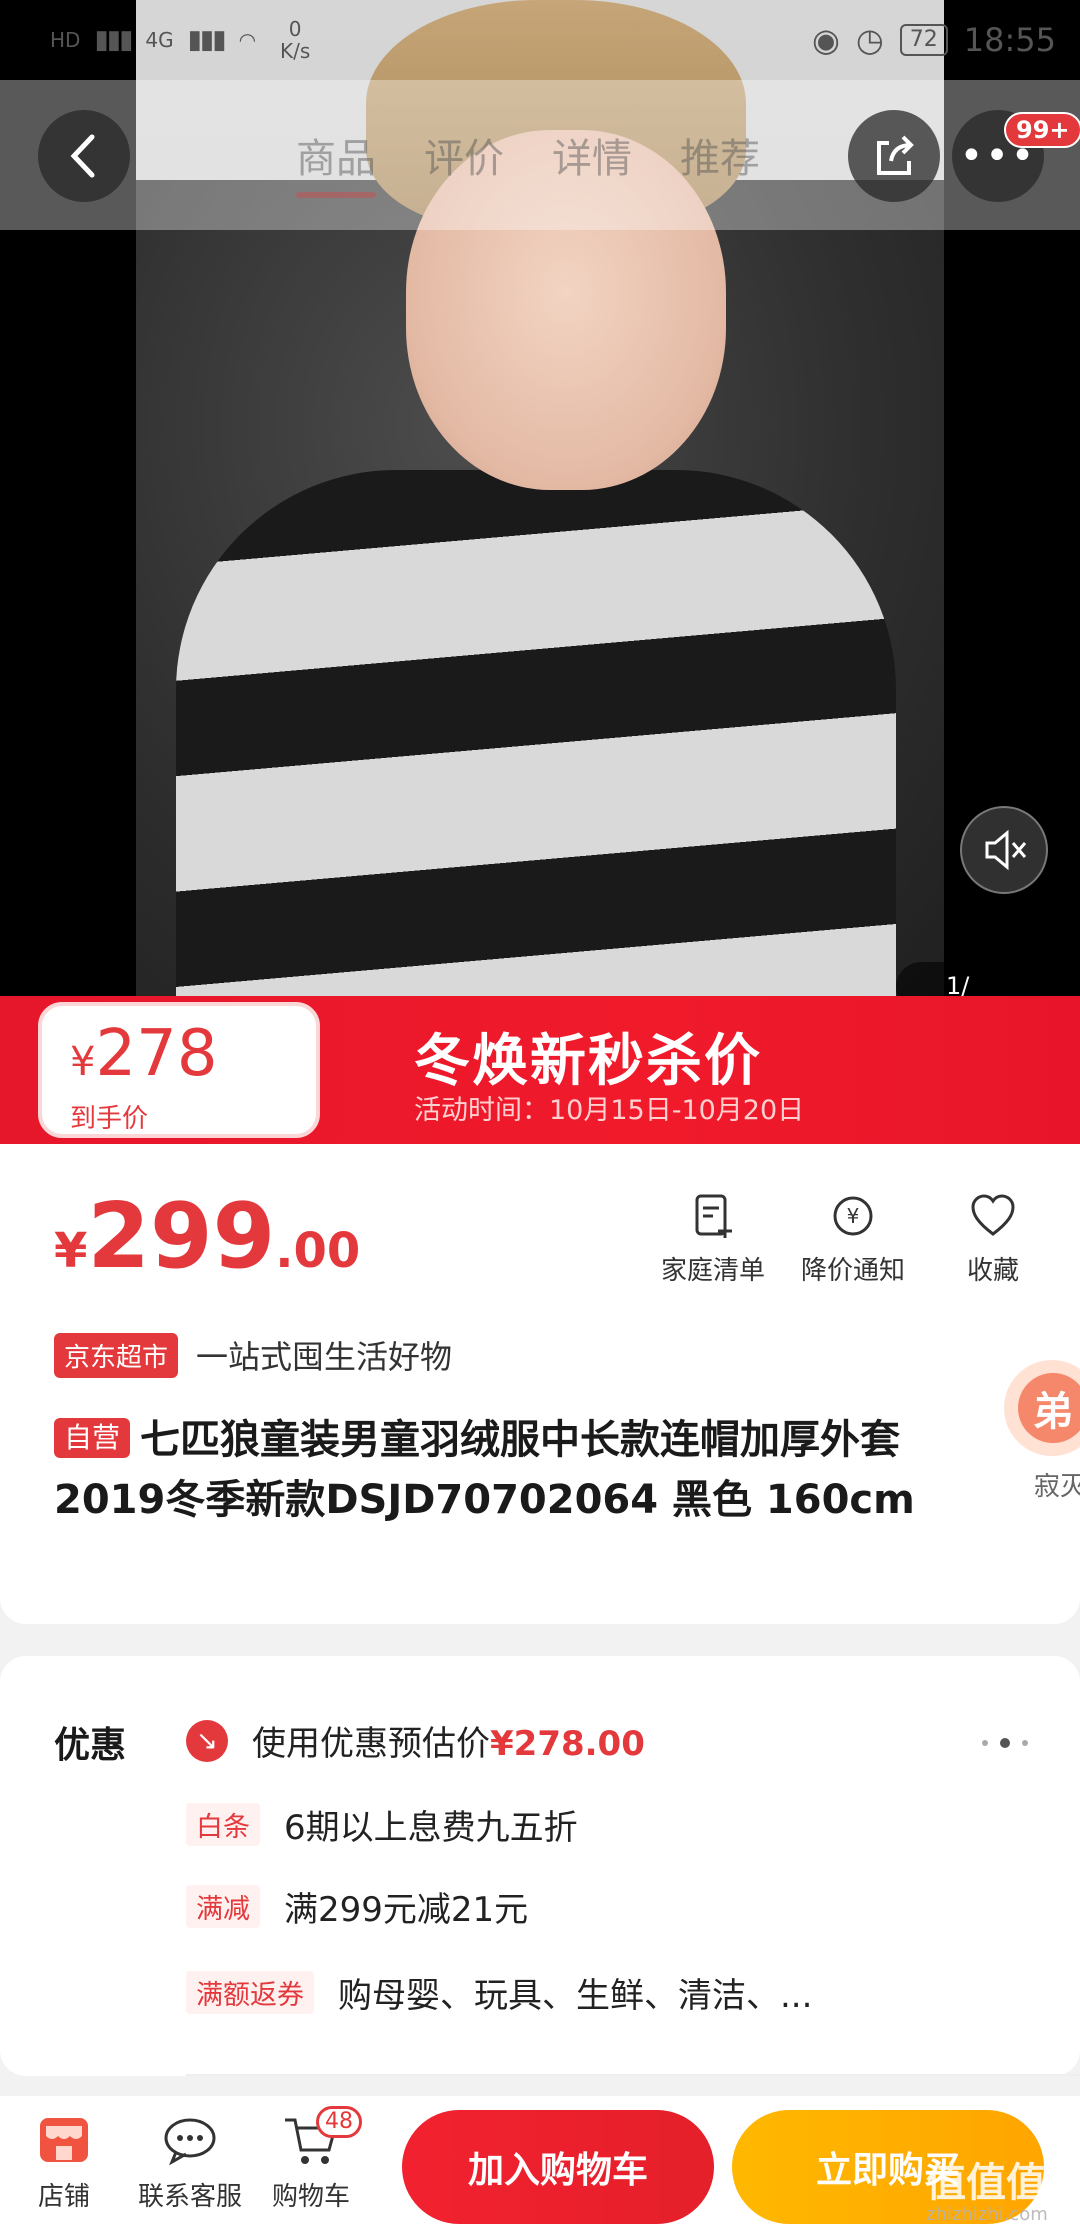 The width and height of the screenshot is (1080, 2240). I want to click on customer-service-button: 联系客服, so click(190, 2161).